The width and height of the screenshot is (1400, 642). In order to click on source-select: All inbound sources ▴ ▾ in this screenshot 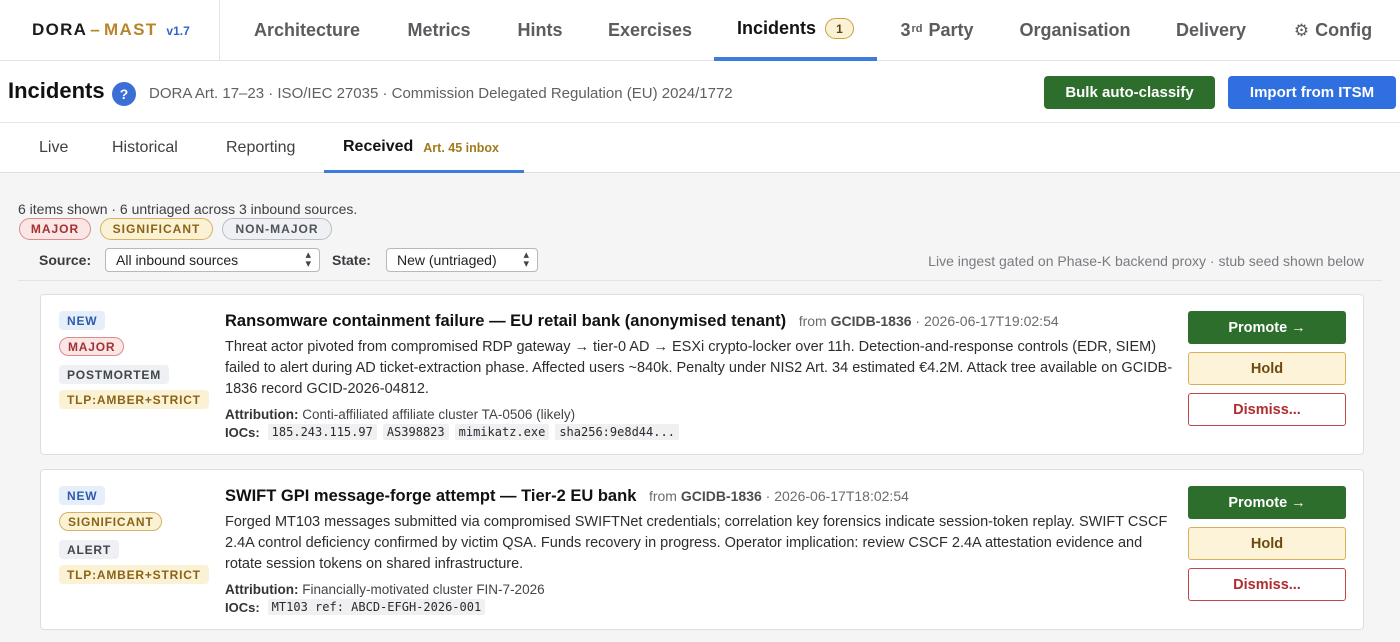, I will do `click(212, 260)`.